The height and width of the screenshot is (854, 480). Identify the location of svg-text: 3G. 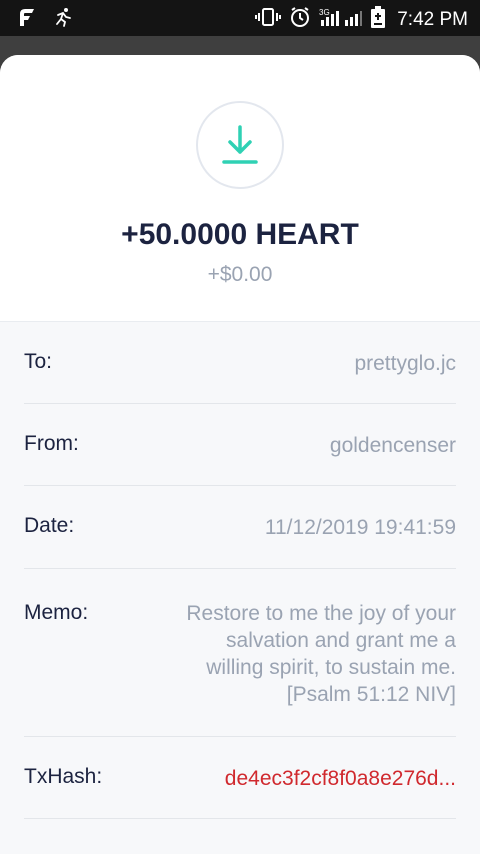
(324, 12).